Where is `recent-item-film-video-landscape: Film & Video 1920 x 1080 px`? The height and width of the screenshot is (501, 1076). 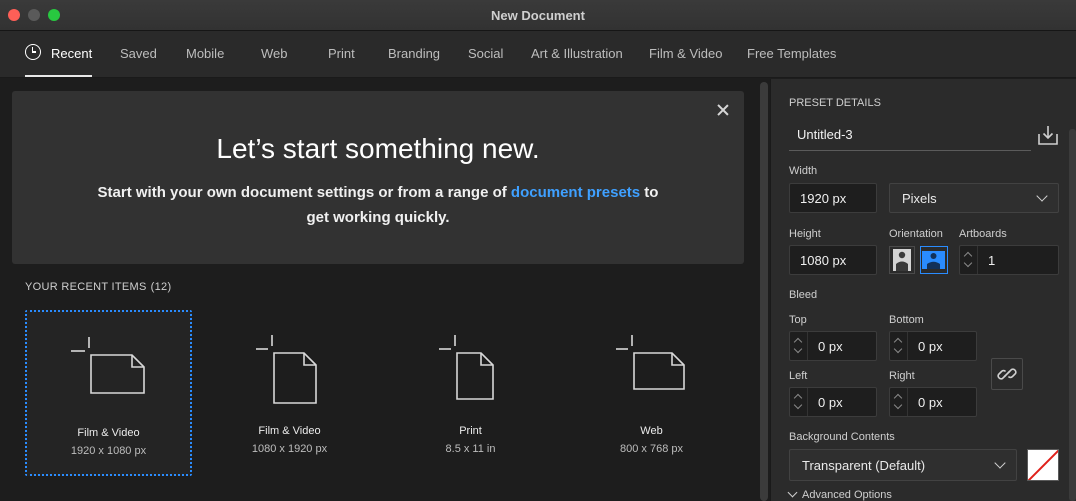 recent-item-film-video-landscape: Film & Video 1920 x 1080 px is located at coordinates (108, 393).